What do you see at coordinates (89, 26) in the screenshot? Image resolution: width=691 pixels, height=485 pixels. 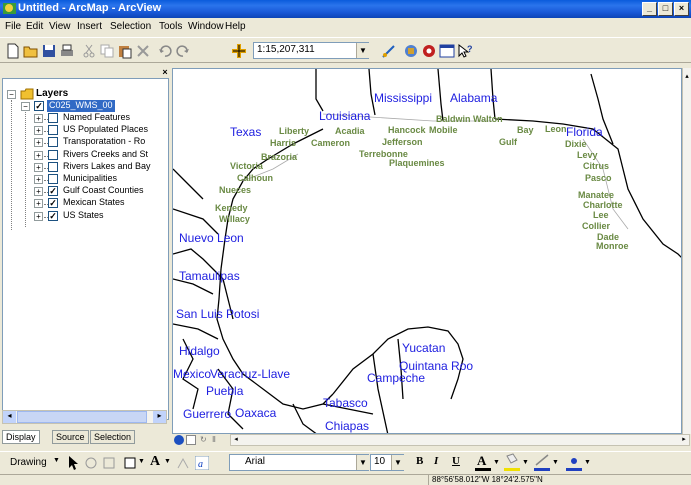 I see `menu-insert: Insert` at bounding box center [89, 26].